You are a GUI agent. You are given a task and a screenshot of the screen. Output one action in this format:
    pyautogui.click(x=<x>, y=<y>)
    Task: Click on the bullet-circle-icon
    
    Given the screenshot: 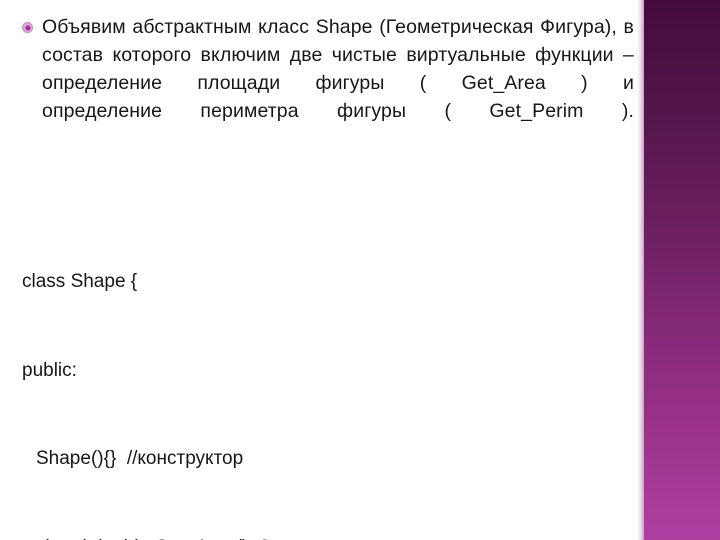 What is the action you would take?
    pyautogui.click(x=27, y=27)
    